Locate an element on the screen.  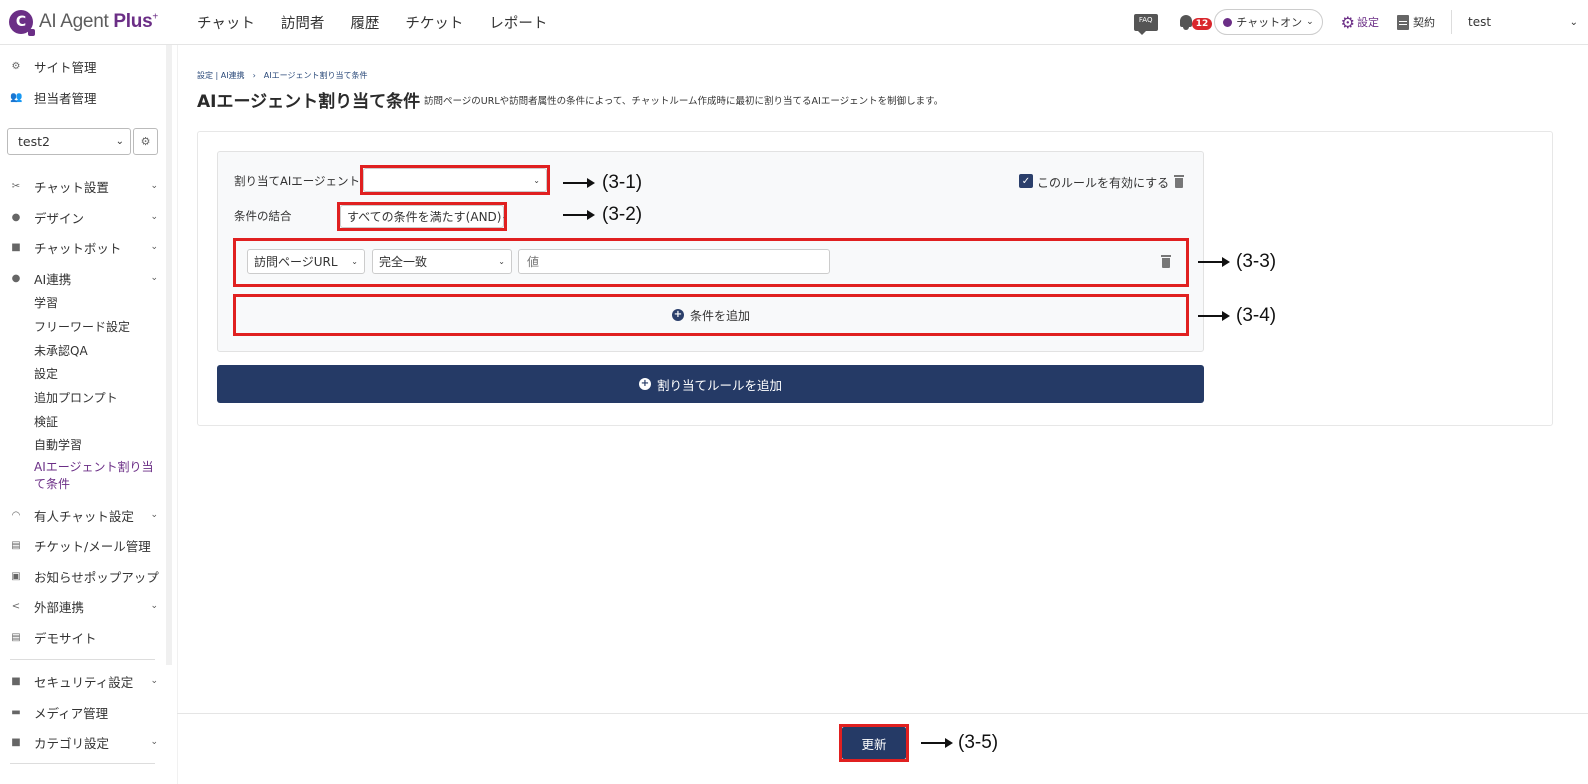
users-icon: 👥 is located at coordinates (16, 97).